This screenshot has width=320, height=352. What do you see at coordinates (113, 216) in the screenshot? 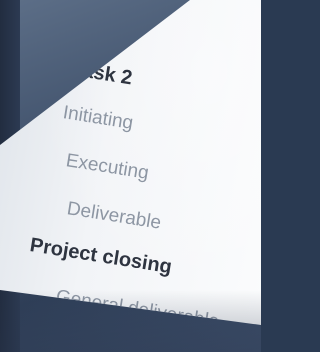
I see `list-item-deliverable: Deliverable` at bounding box center [113, 216].